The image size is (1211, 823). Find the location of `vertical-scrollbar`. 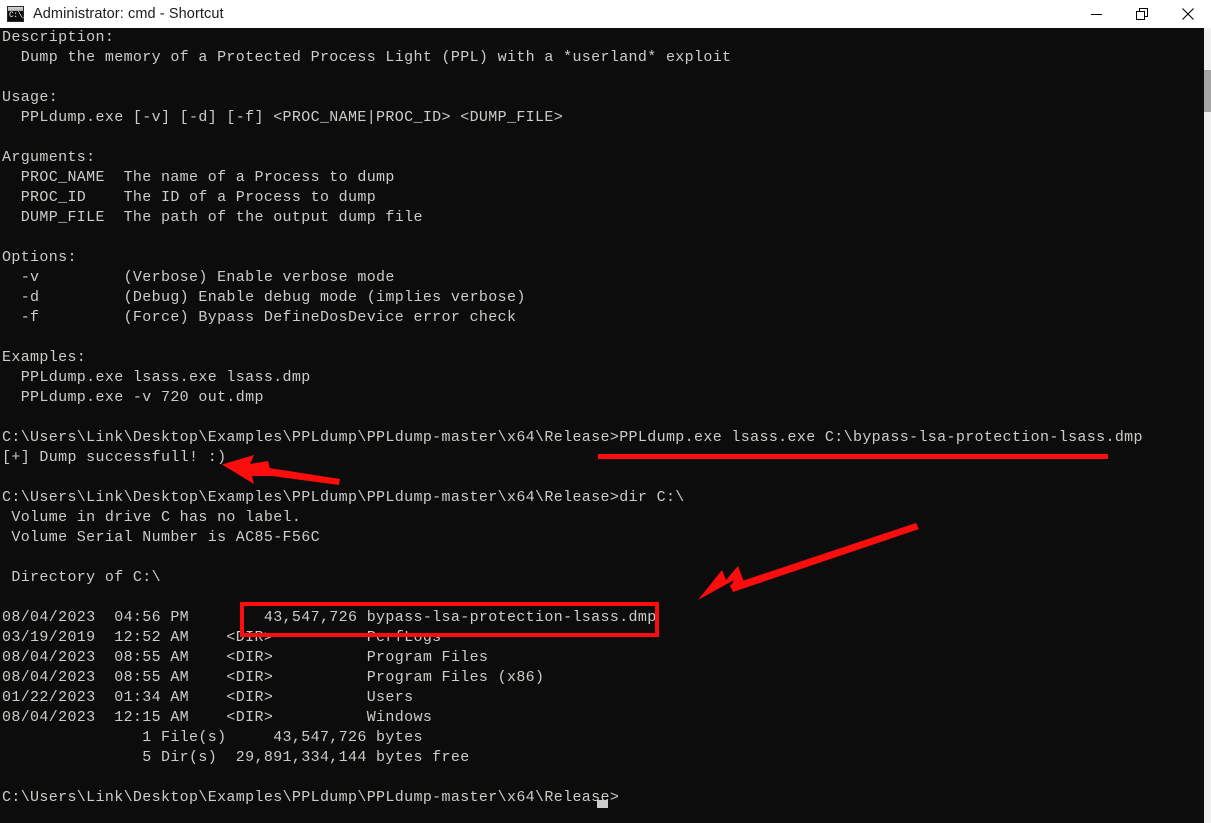

vertical-scrollbar is located at coordinates (1207, 425).